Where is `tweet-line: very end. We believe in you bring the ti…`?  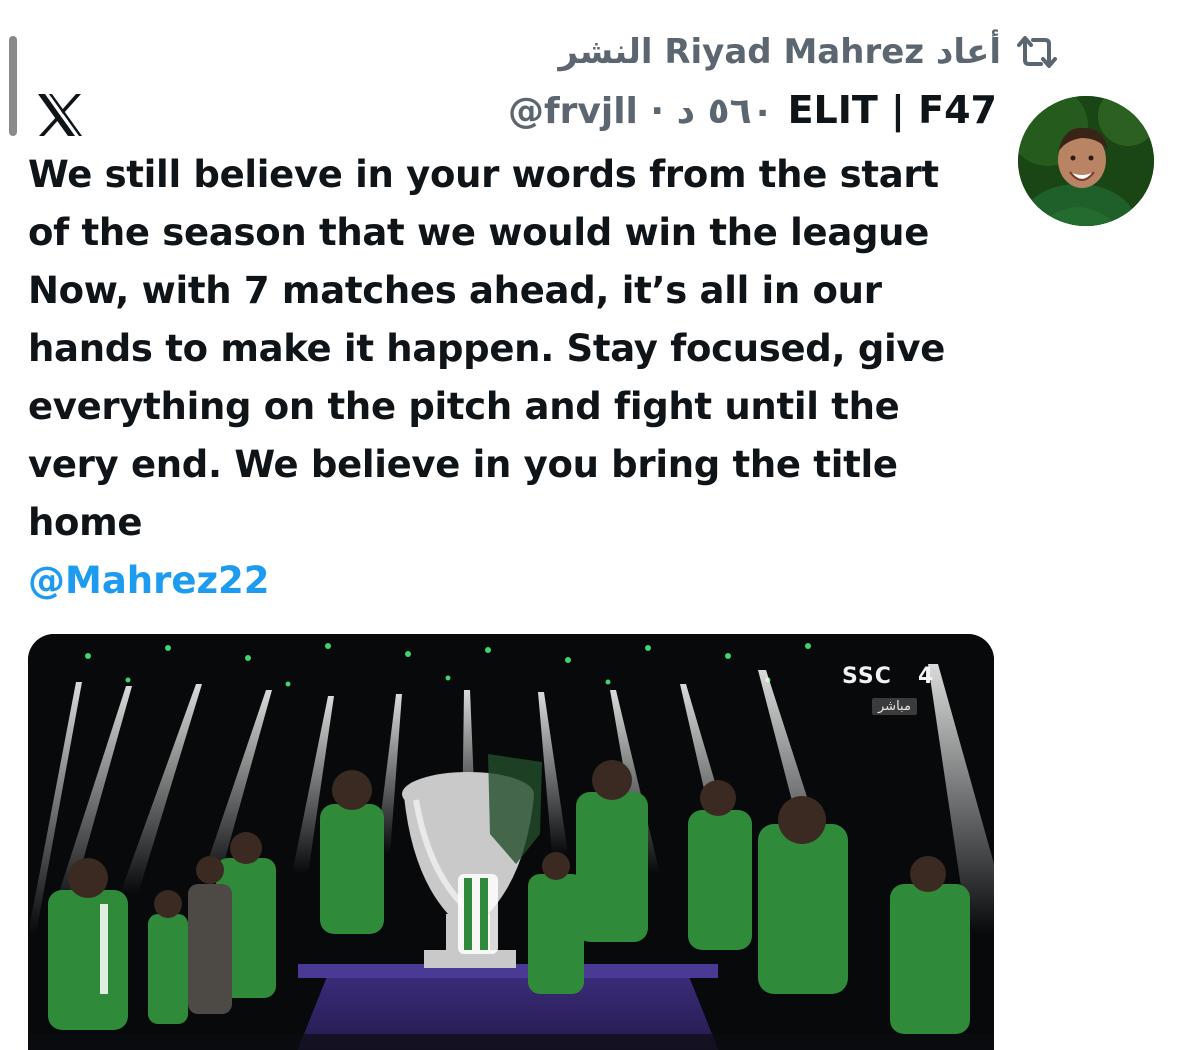 tweet-line: very end. We believe in you bring the ti… is located at coordinates (463, 464).